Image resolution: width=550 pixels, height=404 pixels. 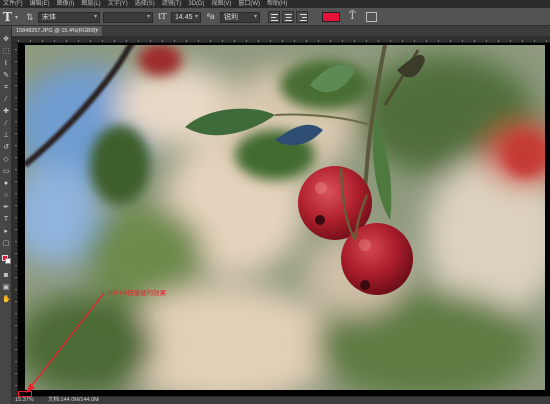 I want to click on font-family-select: 宋体 ▾, so click(x=69, y=17).